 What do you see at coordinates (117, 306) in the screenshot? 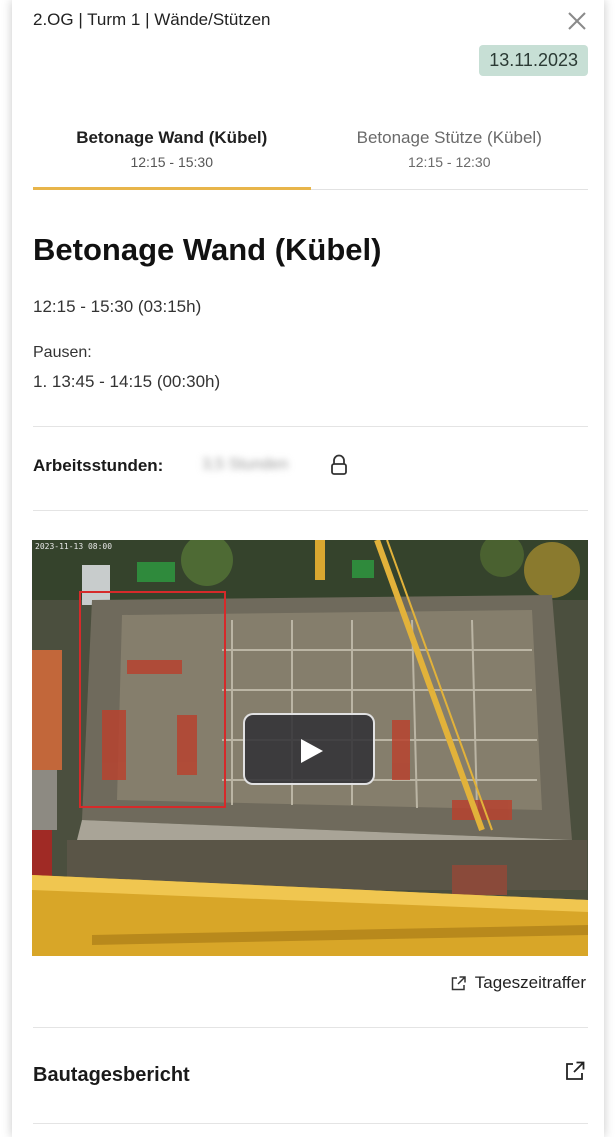
I see `time-range: 12:15 - 15:30 (03:15h)` at bounding box center [117, 306].